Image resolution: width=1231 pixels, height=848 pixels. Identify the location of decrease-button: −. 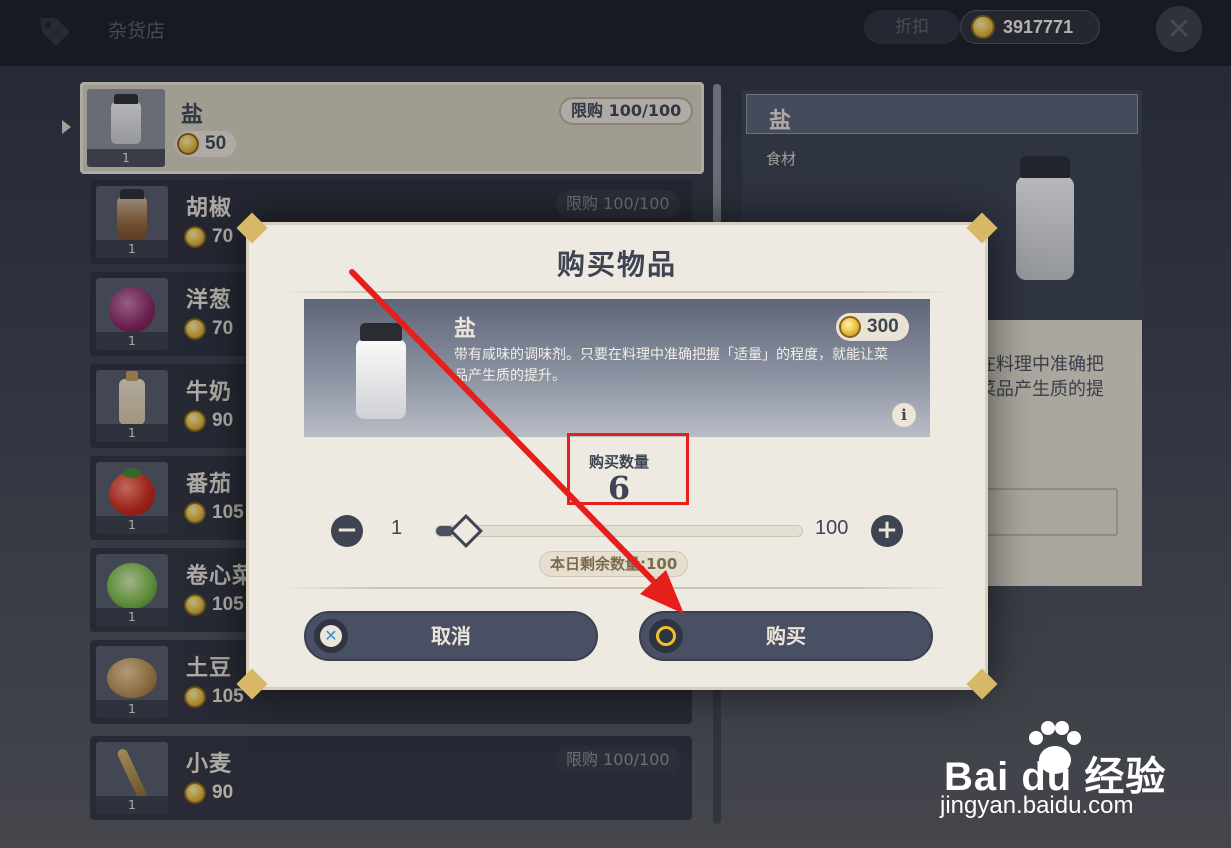
(347, 531).